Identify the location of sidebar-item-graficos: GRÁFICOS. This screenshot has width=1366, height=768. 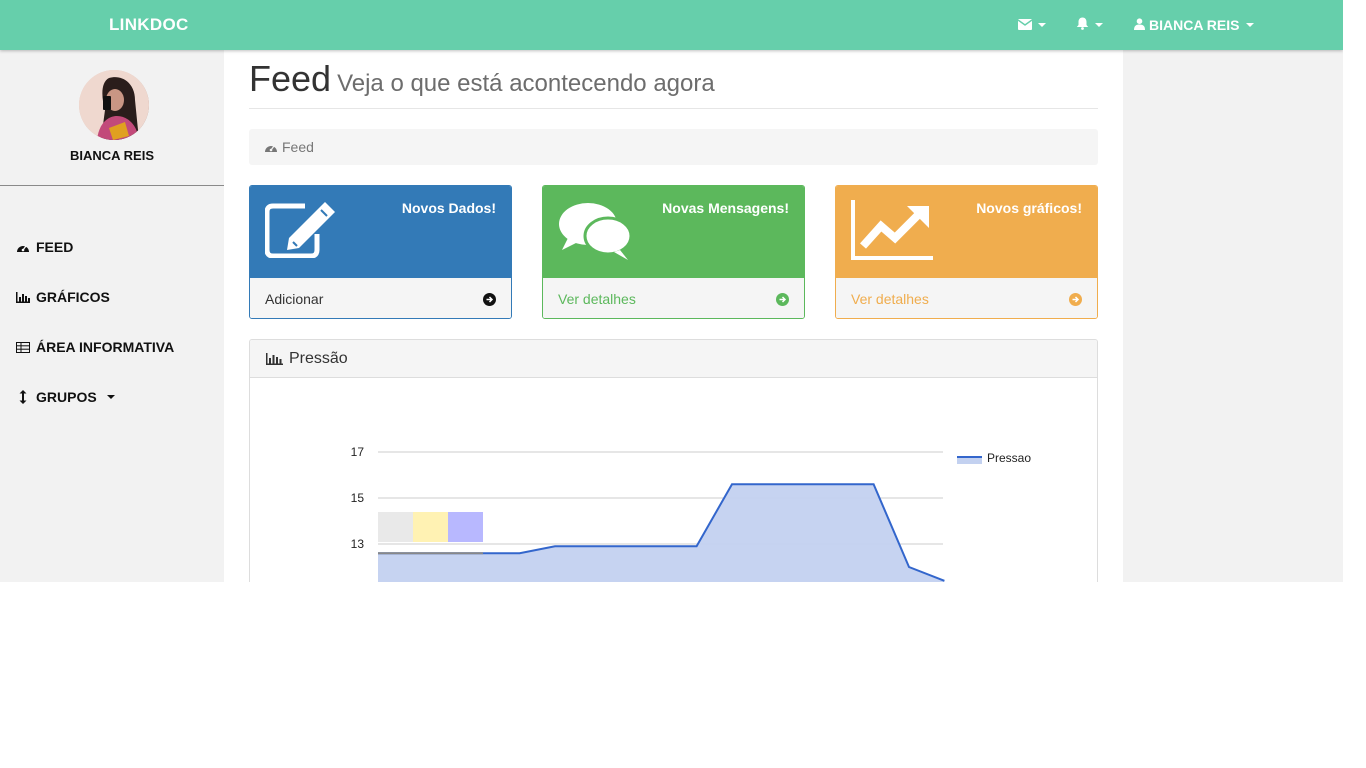
(63, 297).